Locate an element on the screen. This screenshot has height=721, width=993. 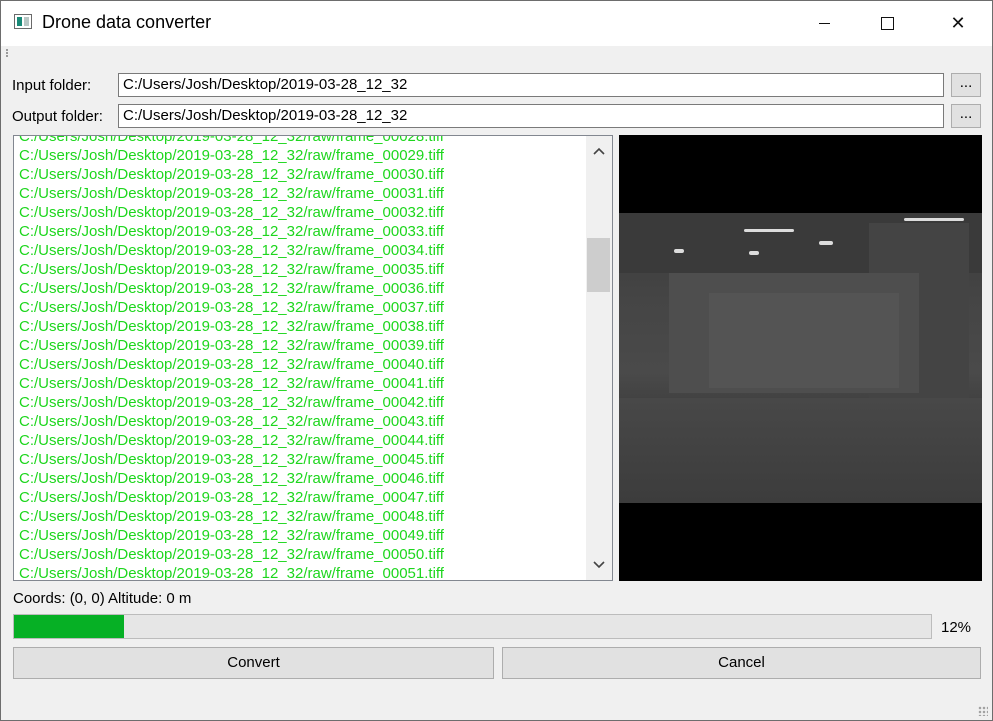
progress-bar is located at coordinates (472, 626).